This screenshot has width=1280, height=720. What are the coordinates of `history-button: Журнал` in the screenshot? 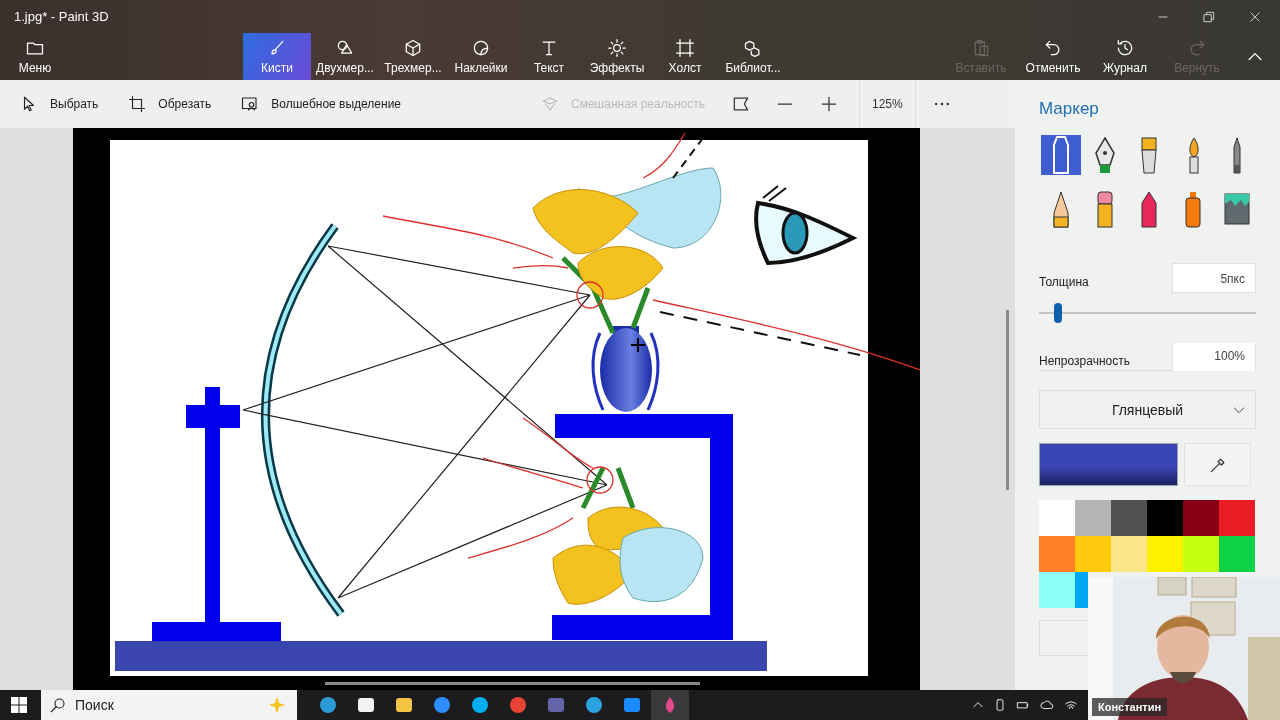 It's located at (1125, 56).